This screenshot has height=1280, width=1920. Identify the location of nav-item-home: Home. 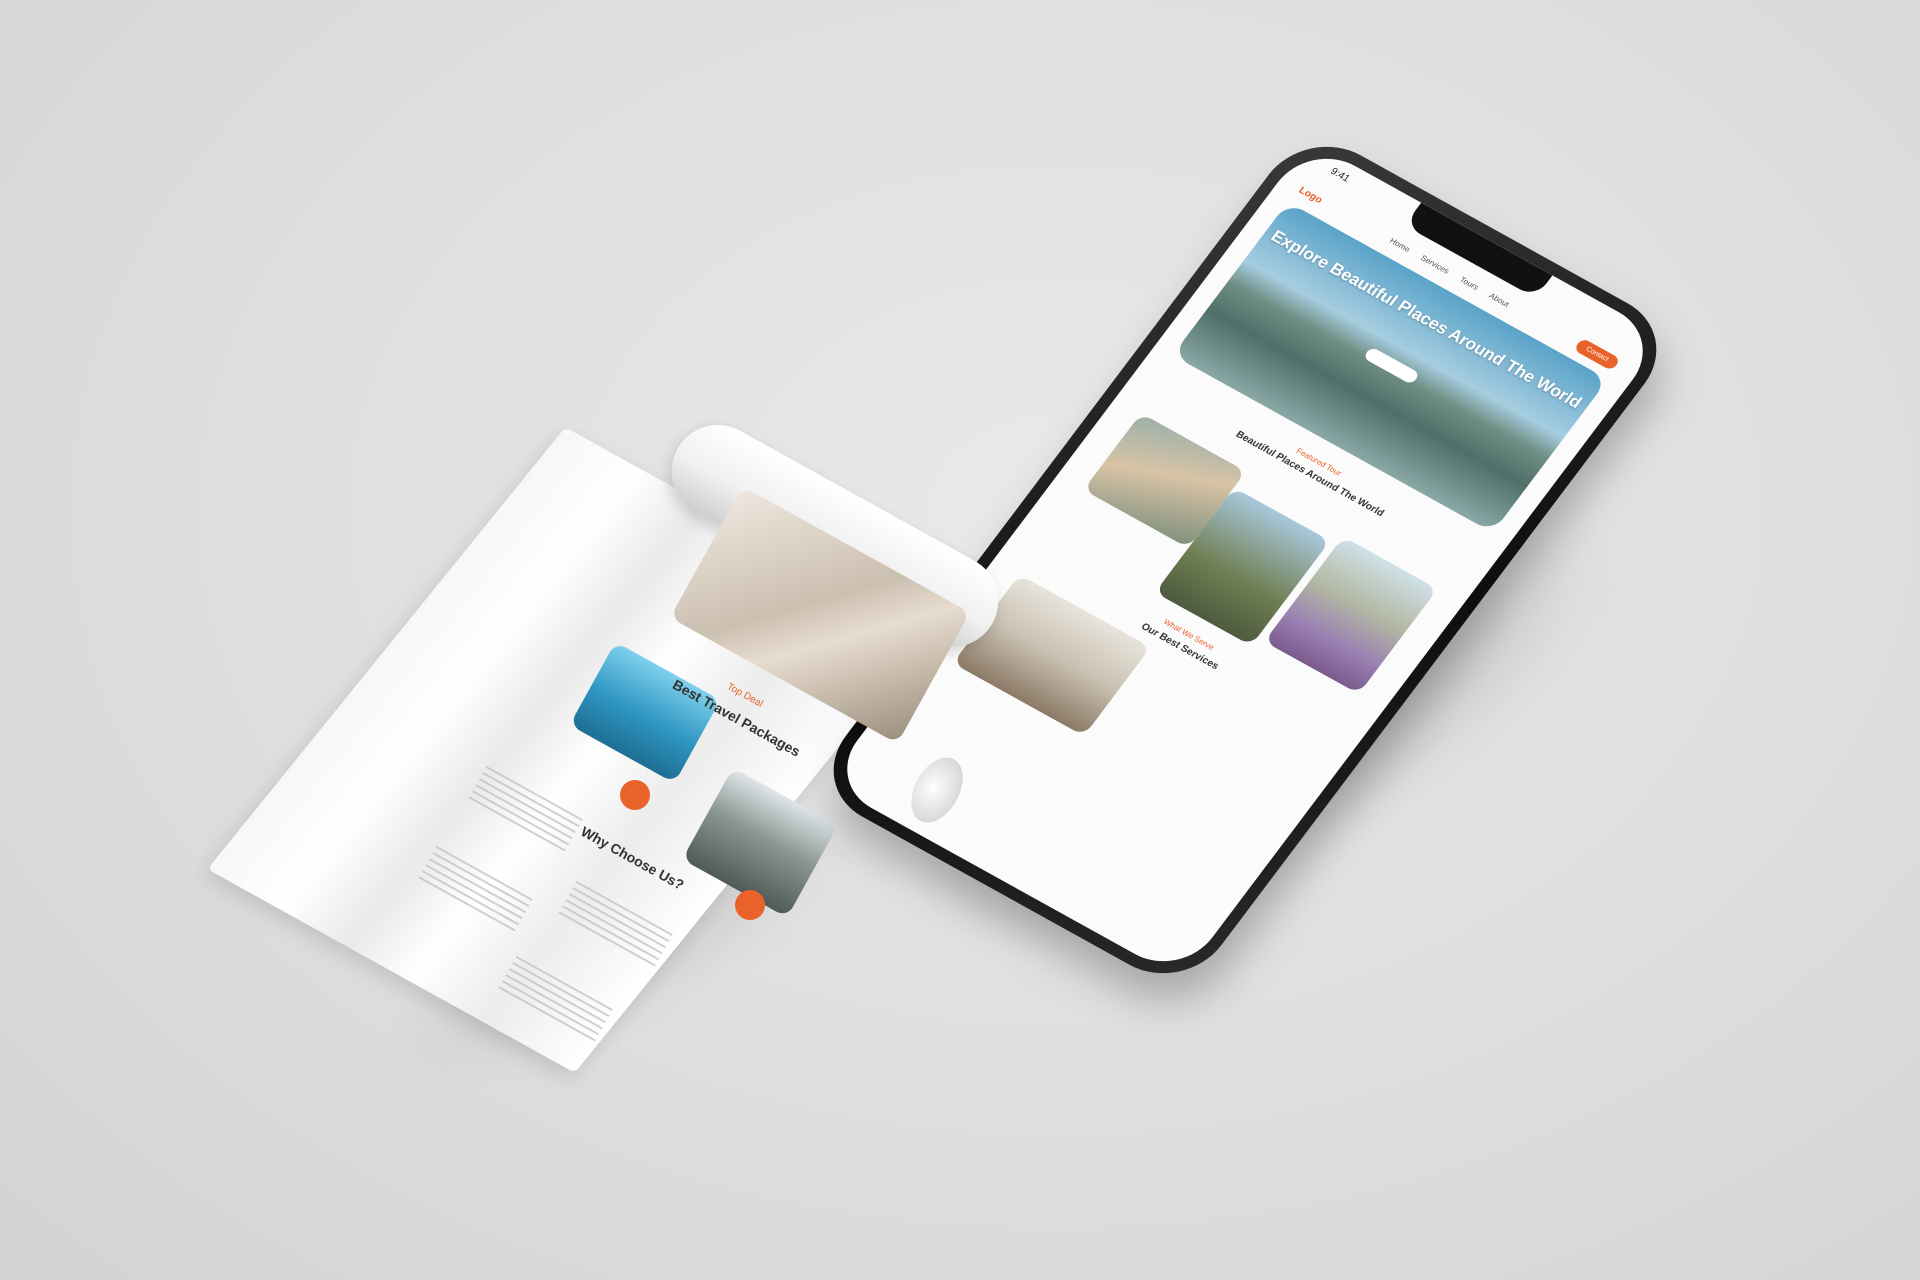
(1400, 245).